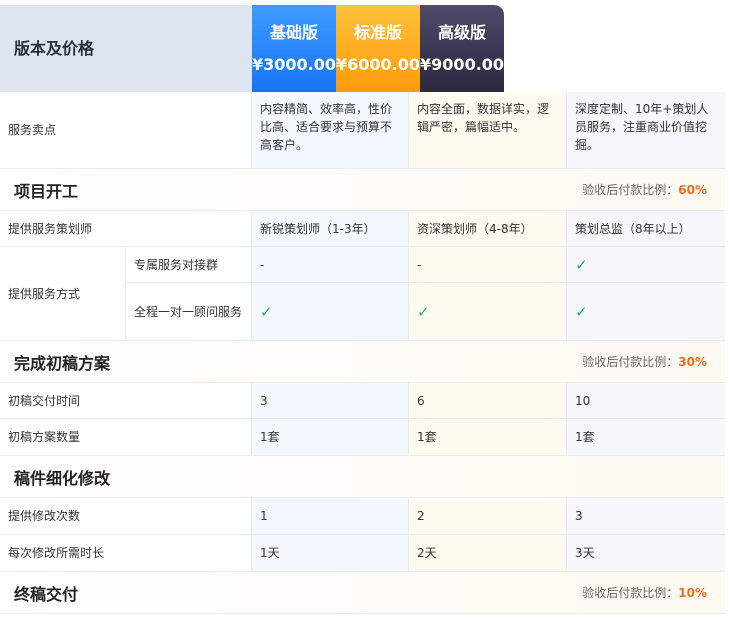 Image resolution: width=731 pixels, height=617 pixels. I want to click on revision-time-standard: 2天, so click(488, 553).